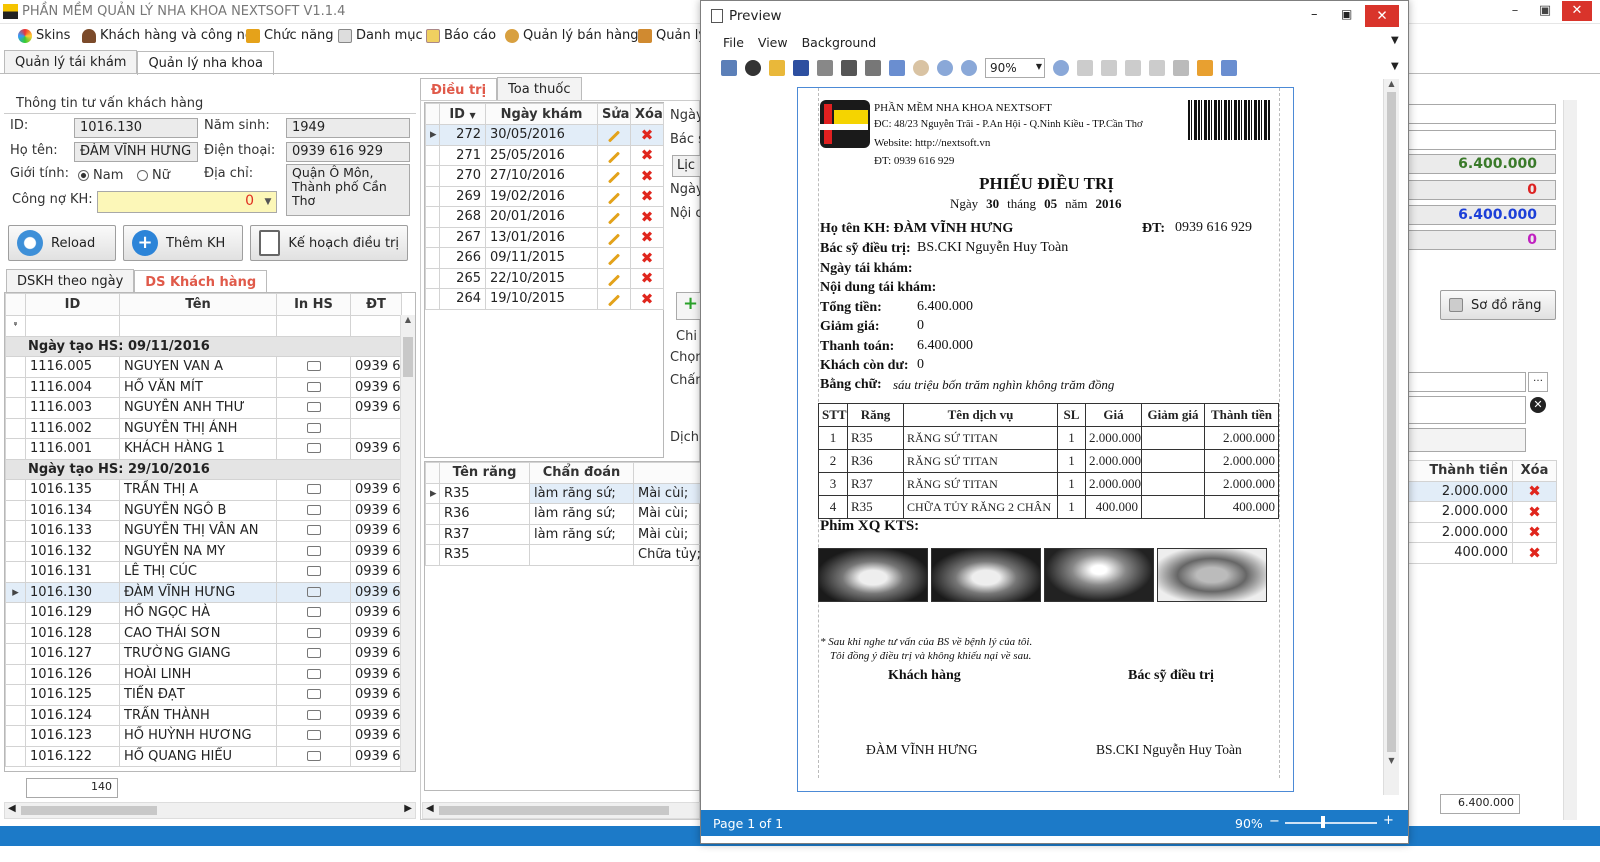 This screenshot has width=1600, height=862. What do you see at coordinates (544, 155) in the screenshot?
I see `table-row: 271 25/05/2016 ✖` at bounding box center [544, 155].